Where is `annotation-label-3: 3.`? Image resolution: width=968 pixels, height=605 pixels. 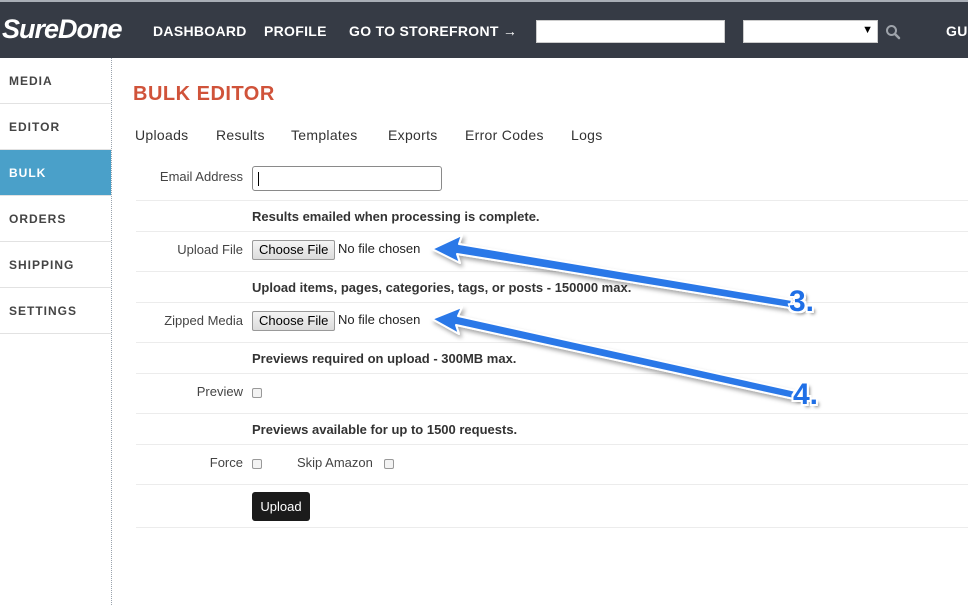
annotation-label-3: 3. is located at coordinates (802, 301).